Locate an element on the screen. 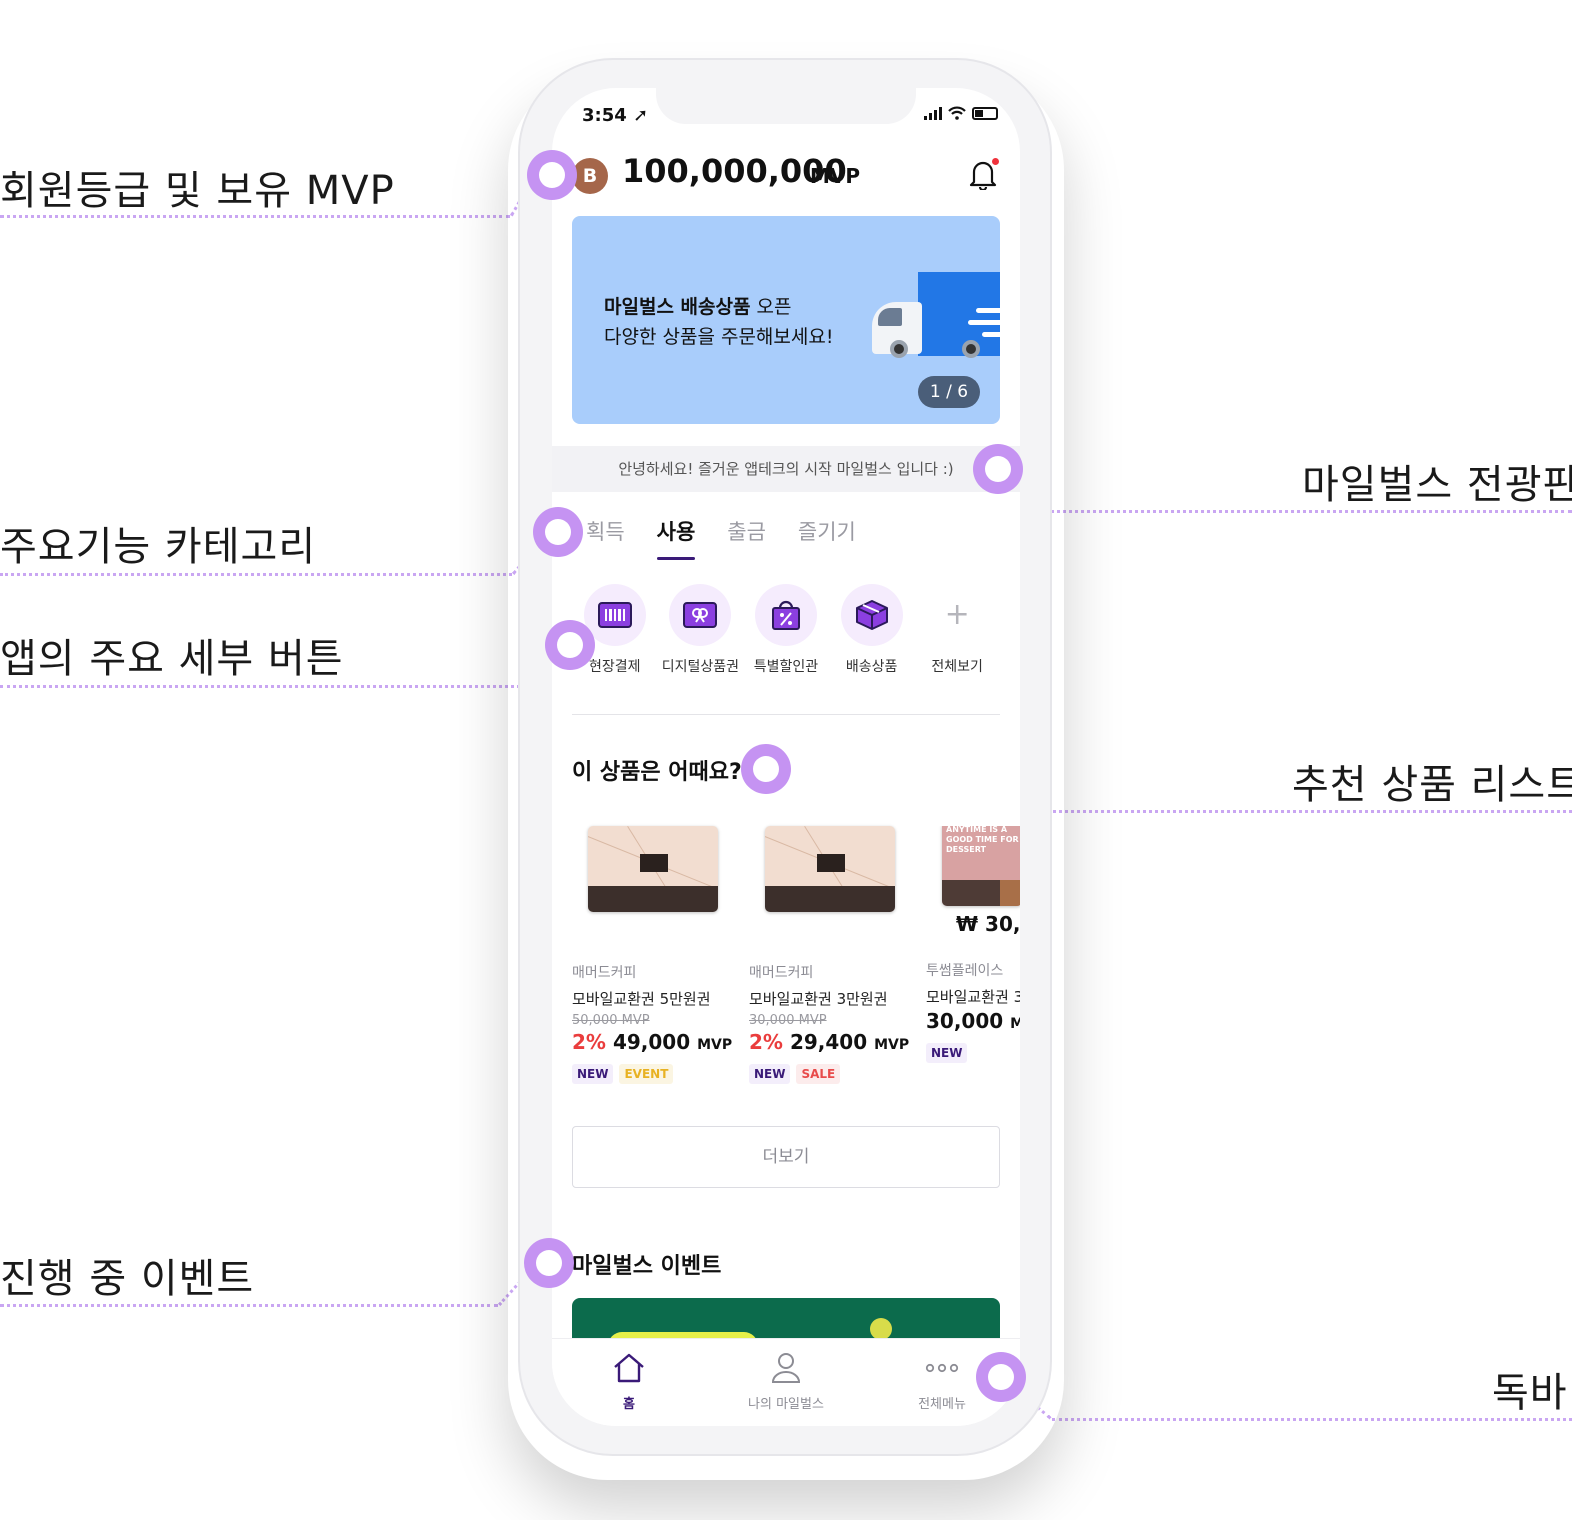 The height and width of the screenshot is (1520, 1572). annotation-recommend: 추천 상품 리스트 is located at coordinates (1432, 785).